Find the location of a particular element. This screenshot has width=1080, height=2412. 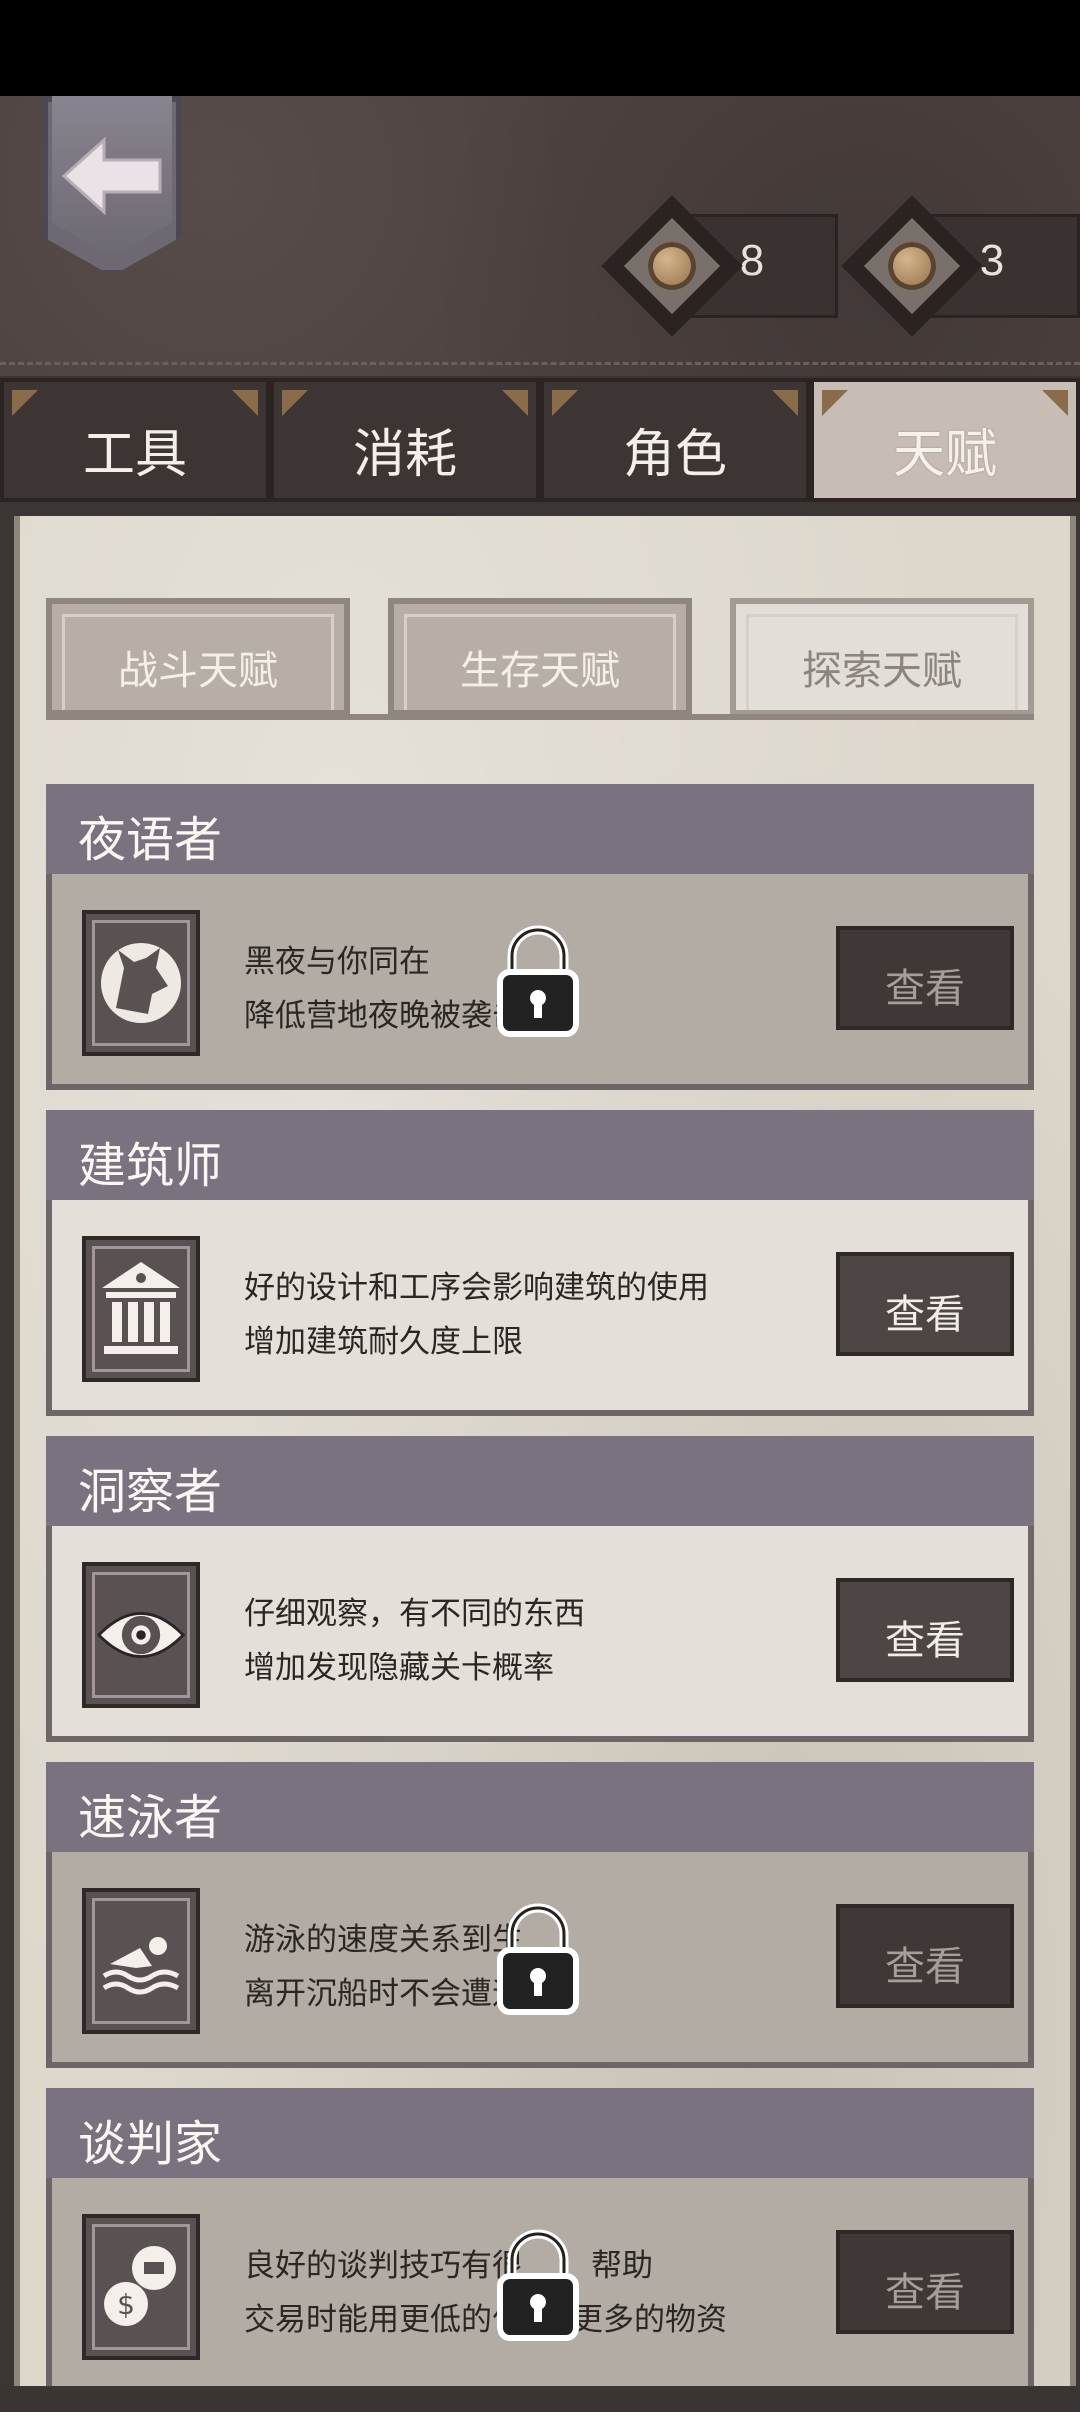

category-tabs: 工具 消耗 角色 天赋 is located at coordinates (540, 440).